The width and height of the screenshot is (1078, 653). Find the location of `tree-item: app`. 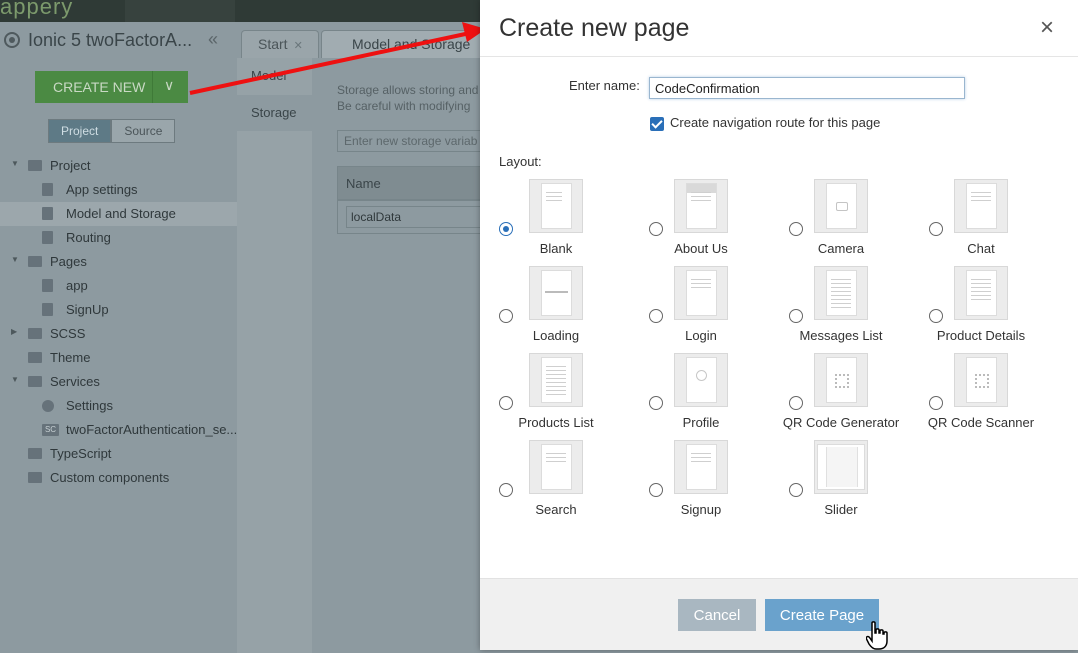

tree-item: app is located at coordinates (118, 286).